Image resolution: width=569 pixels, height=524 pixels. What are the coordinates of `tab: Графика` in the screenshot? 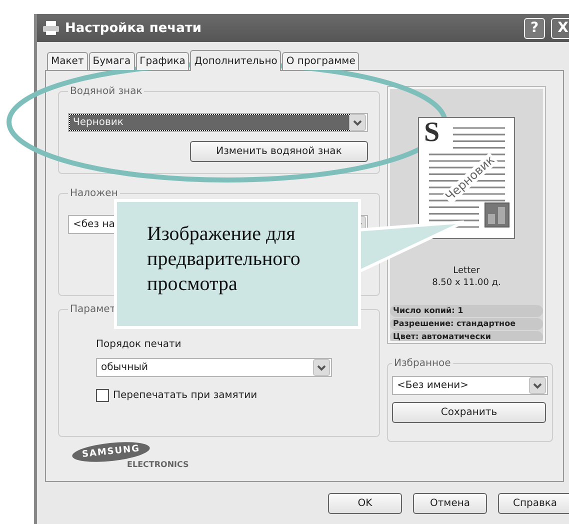 It's located at (163, 61).